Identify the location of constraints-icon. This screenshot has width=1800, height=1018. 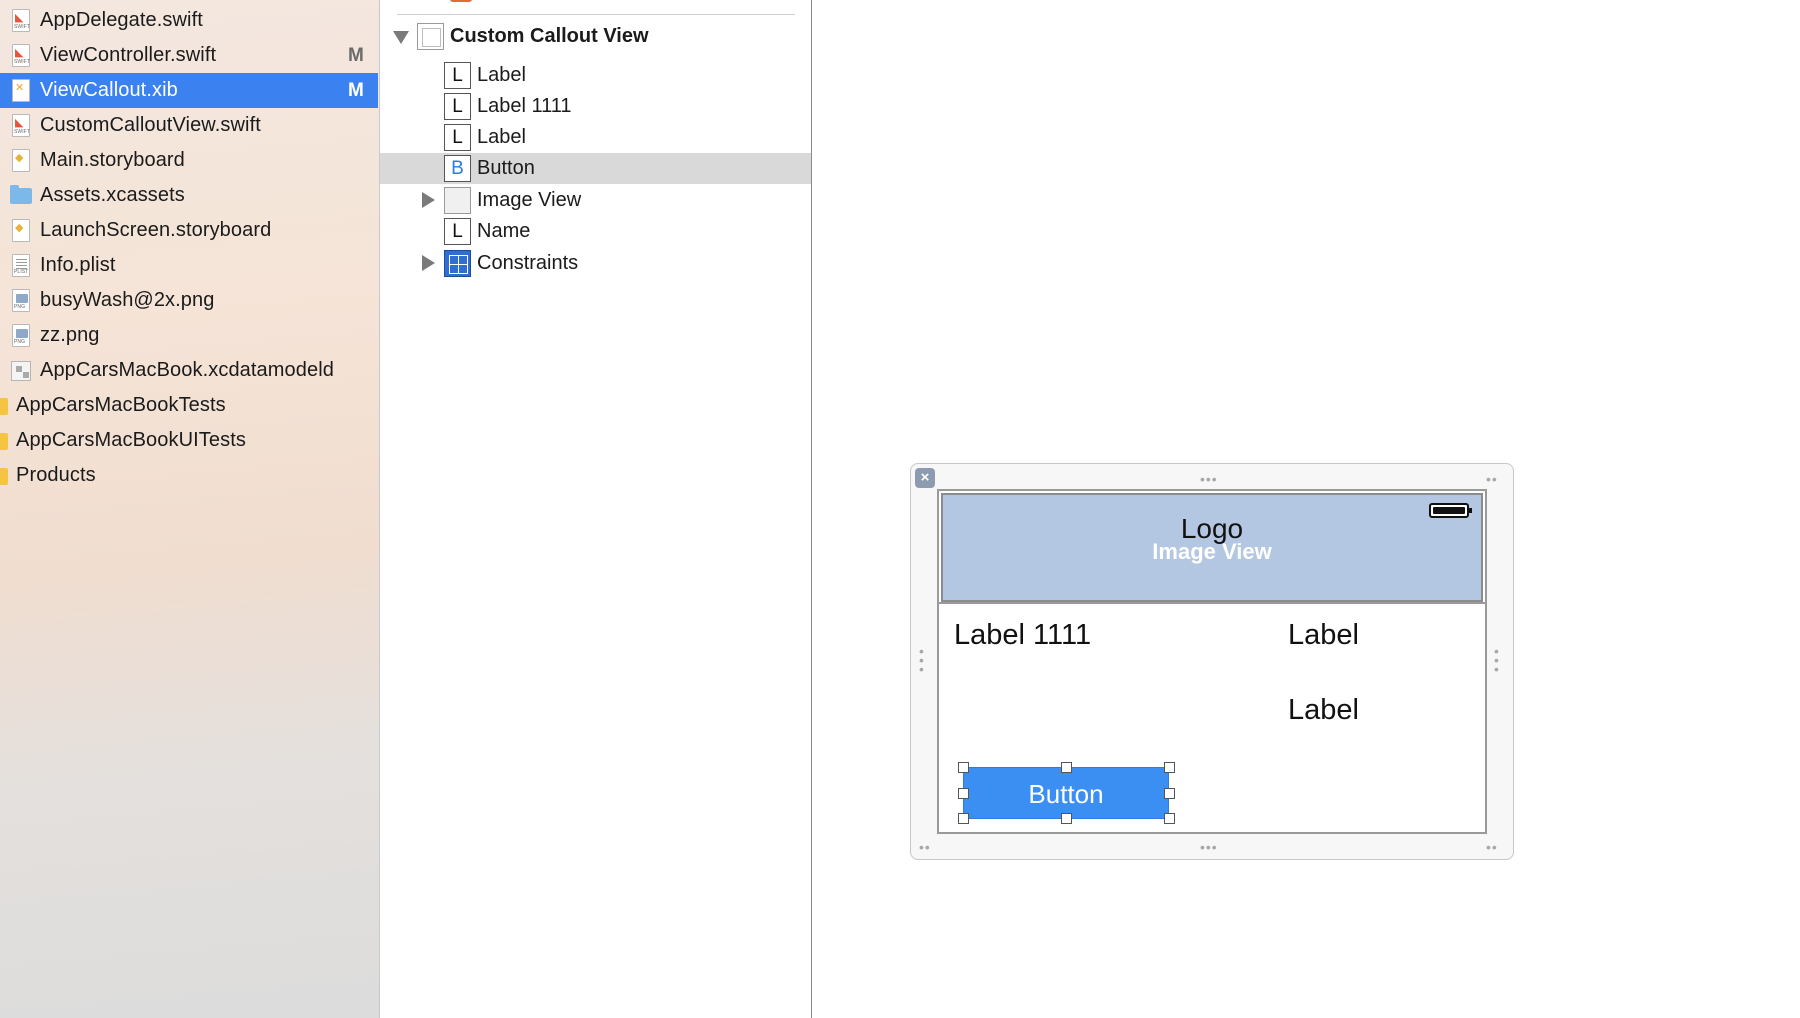
(457, 263).